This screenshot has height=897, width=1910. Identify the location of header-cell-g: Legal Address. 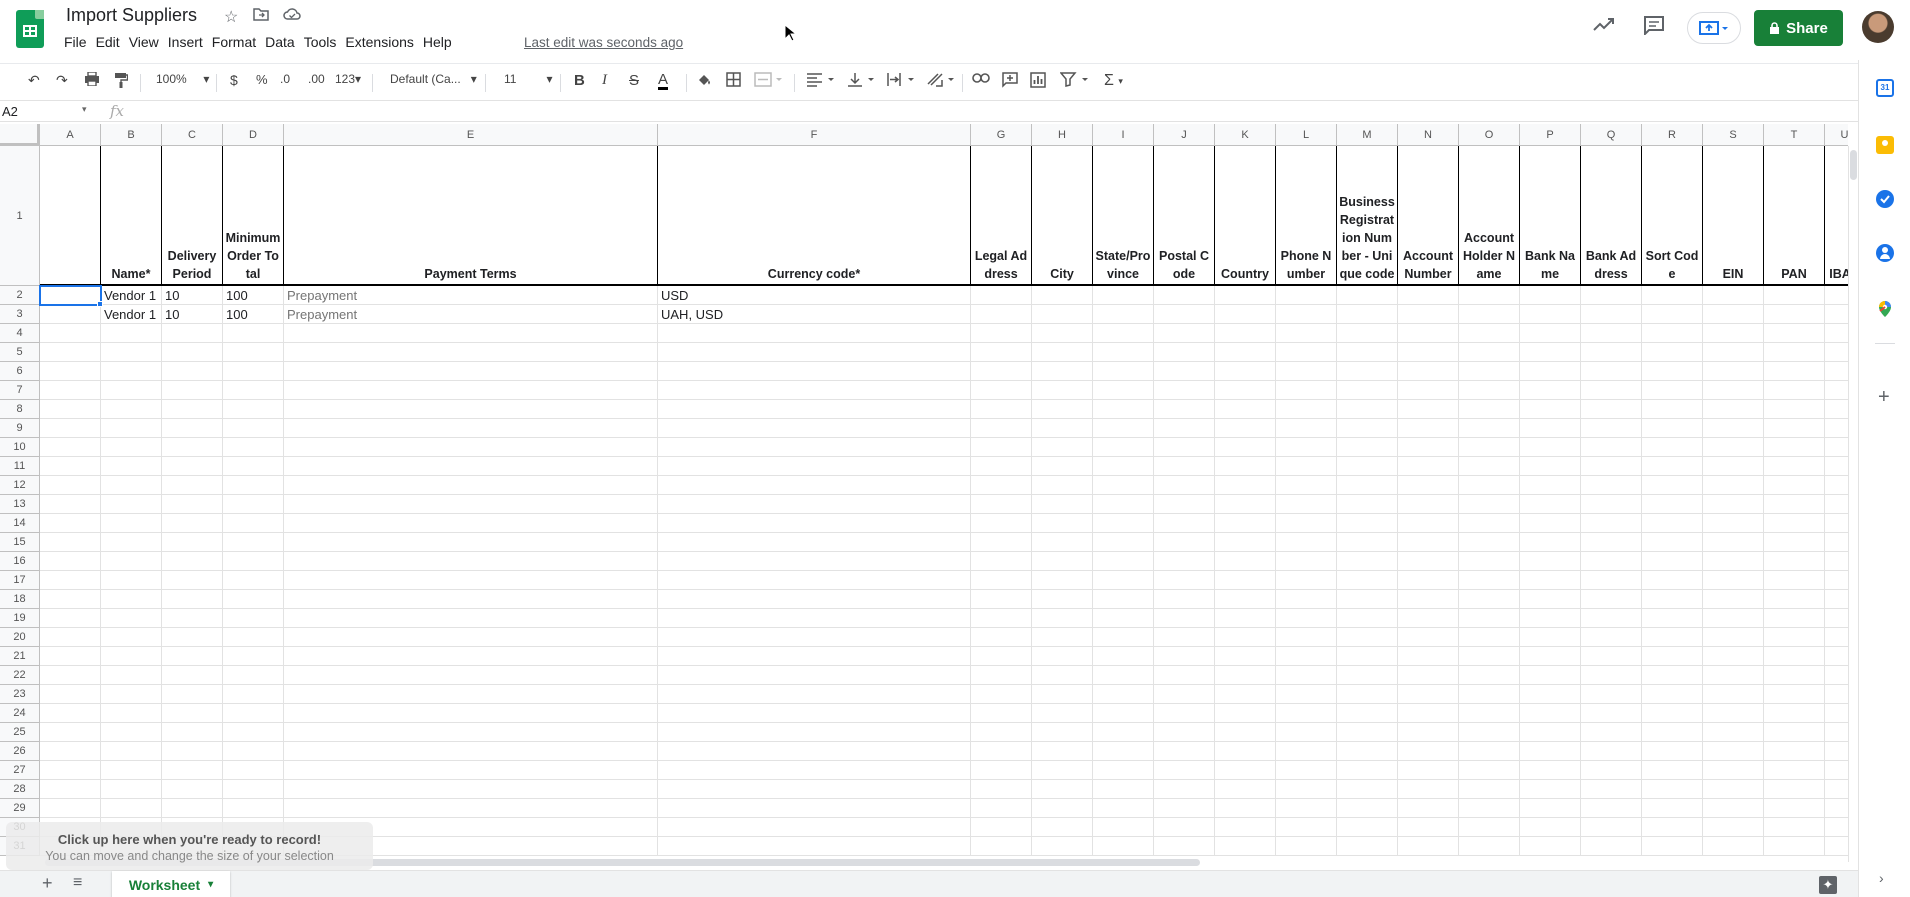
(1001, 216).